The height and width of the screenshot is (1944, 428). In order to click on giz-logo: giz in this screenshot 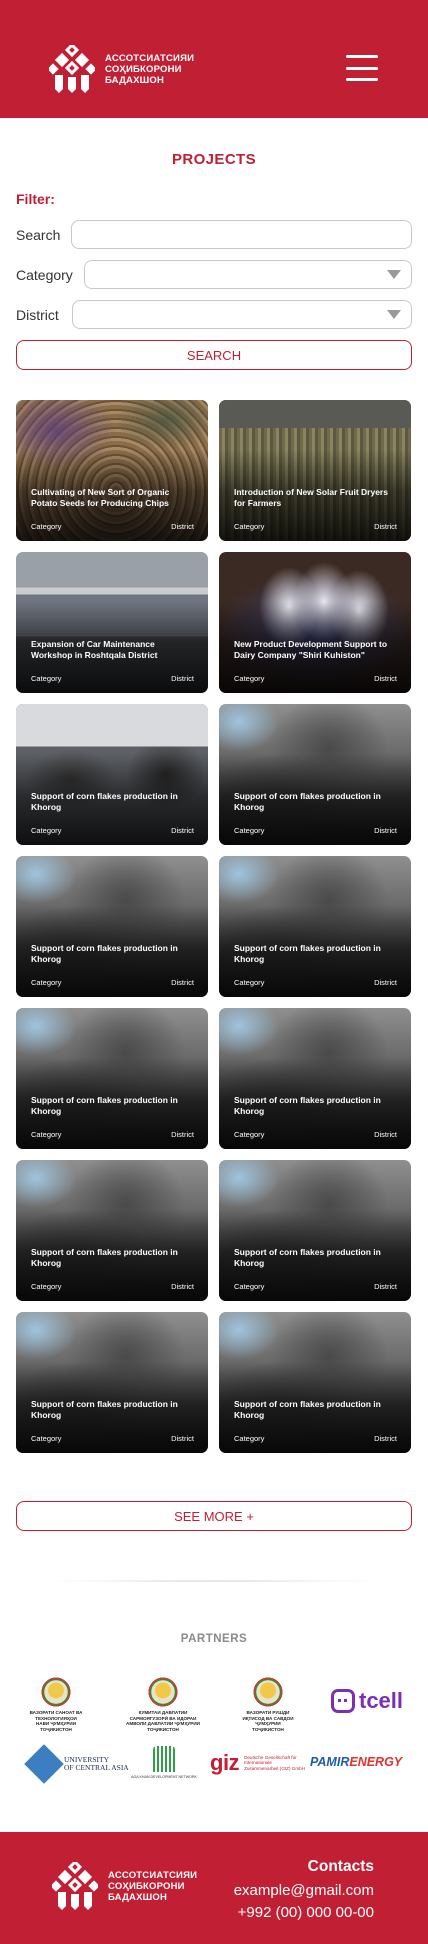, I will do `click(225, 1762)`.